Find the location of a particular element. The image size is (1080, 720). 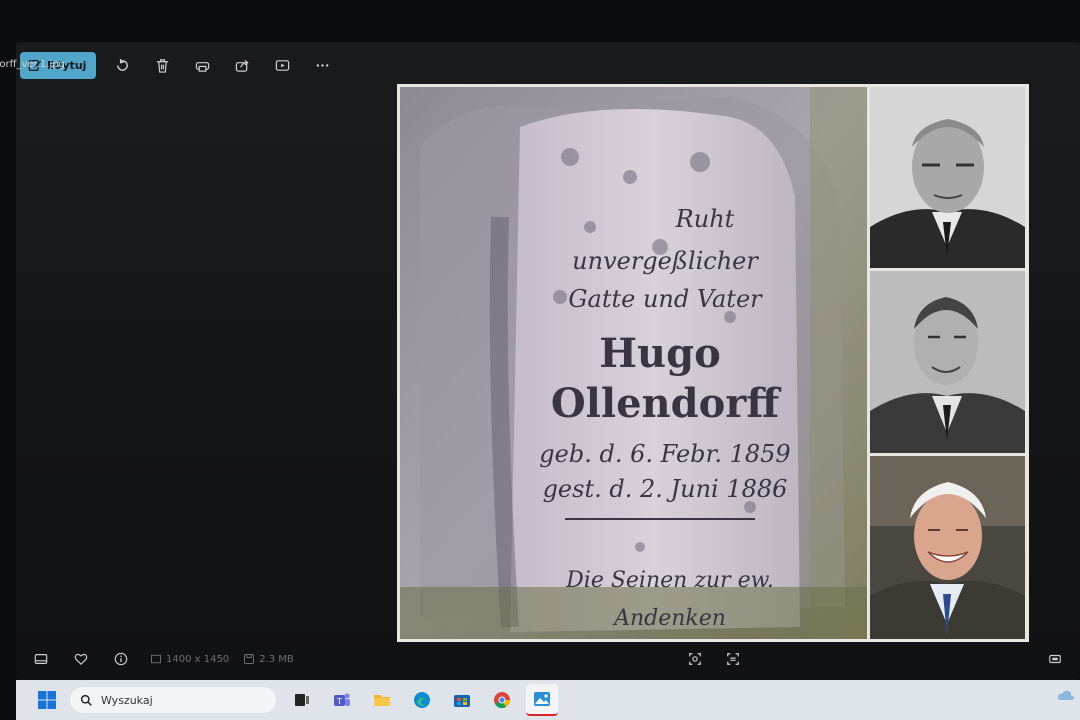

share-button is located at coordinates (242, 65).